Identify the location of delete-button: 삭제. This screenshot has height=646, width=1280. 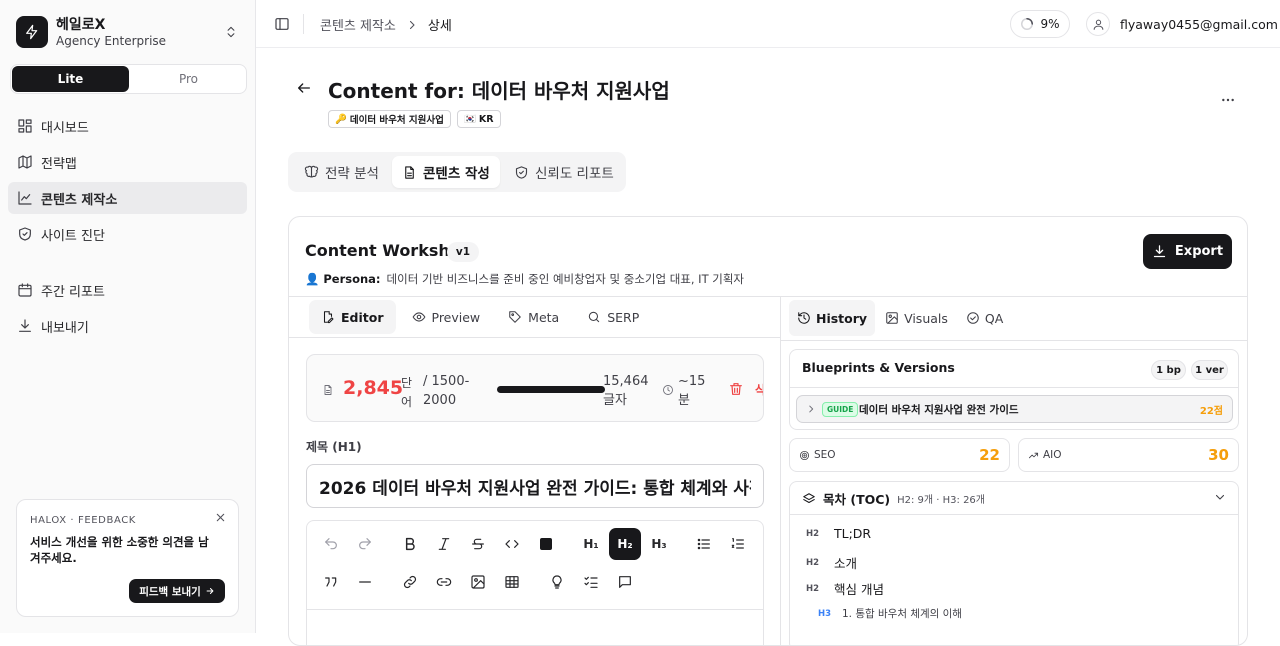
(759, 389).